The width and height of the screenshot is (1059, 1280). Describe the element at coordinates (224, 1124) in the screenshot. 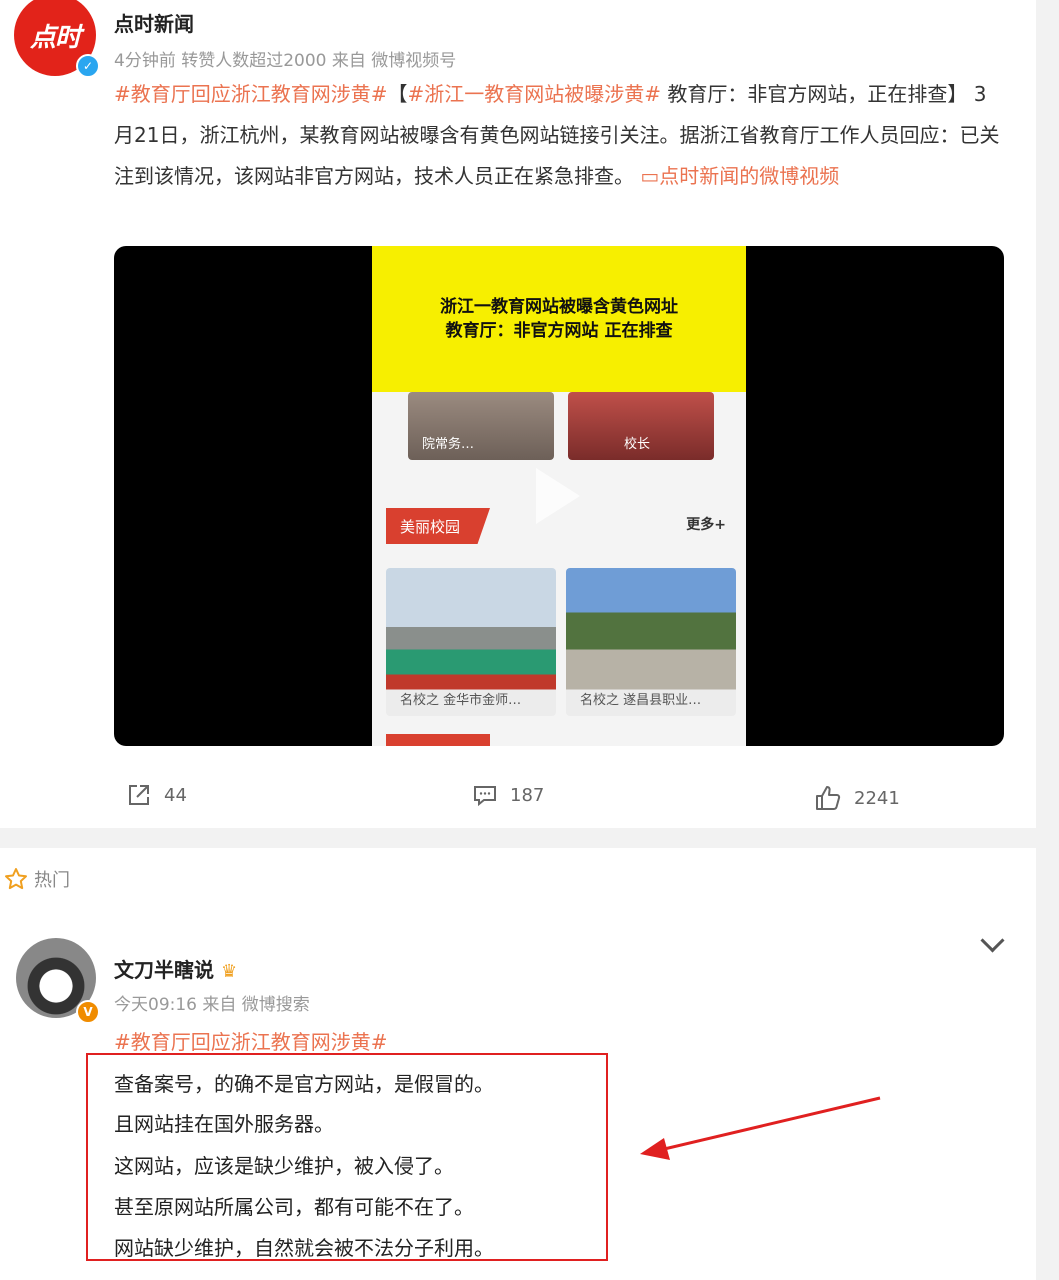

I see `comment-line: 且网站挂在国外服务器。` at that location.